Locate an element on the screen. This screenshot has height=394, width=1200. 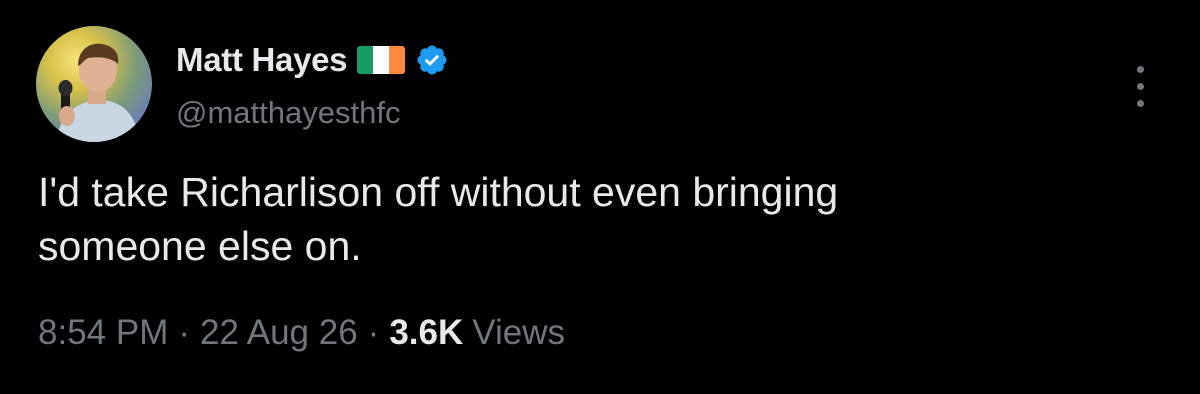
tweet-time: 8:54 PM is located at coordinates (103, 333).